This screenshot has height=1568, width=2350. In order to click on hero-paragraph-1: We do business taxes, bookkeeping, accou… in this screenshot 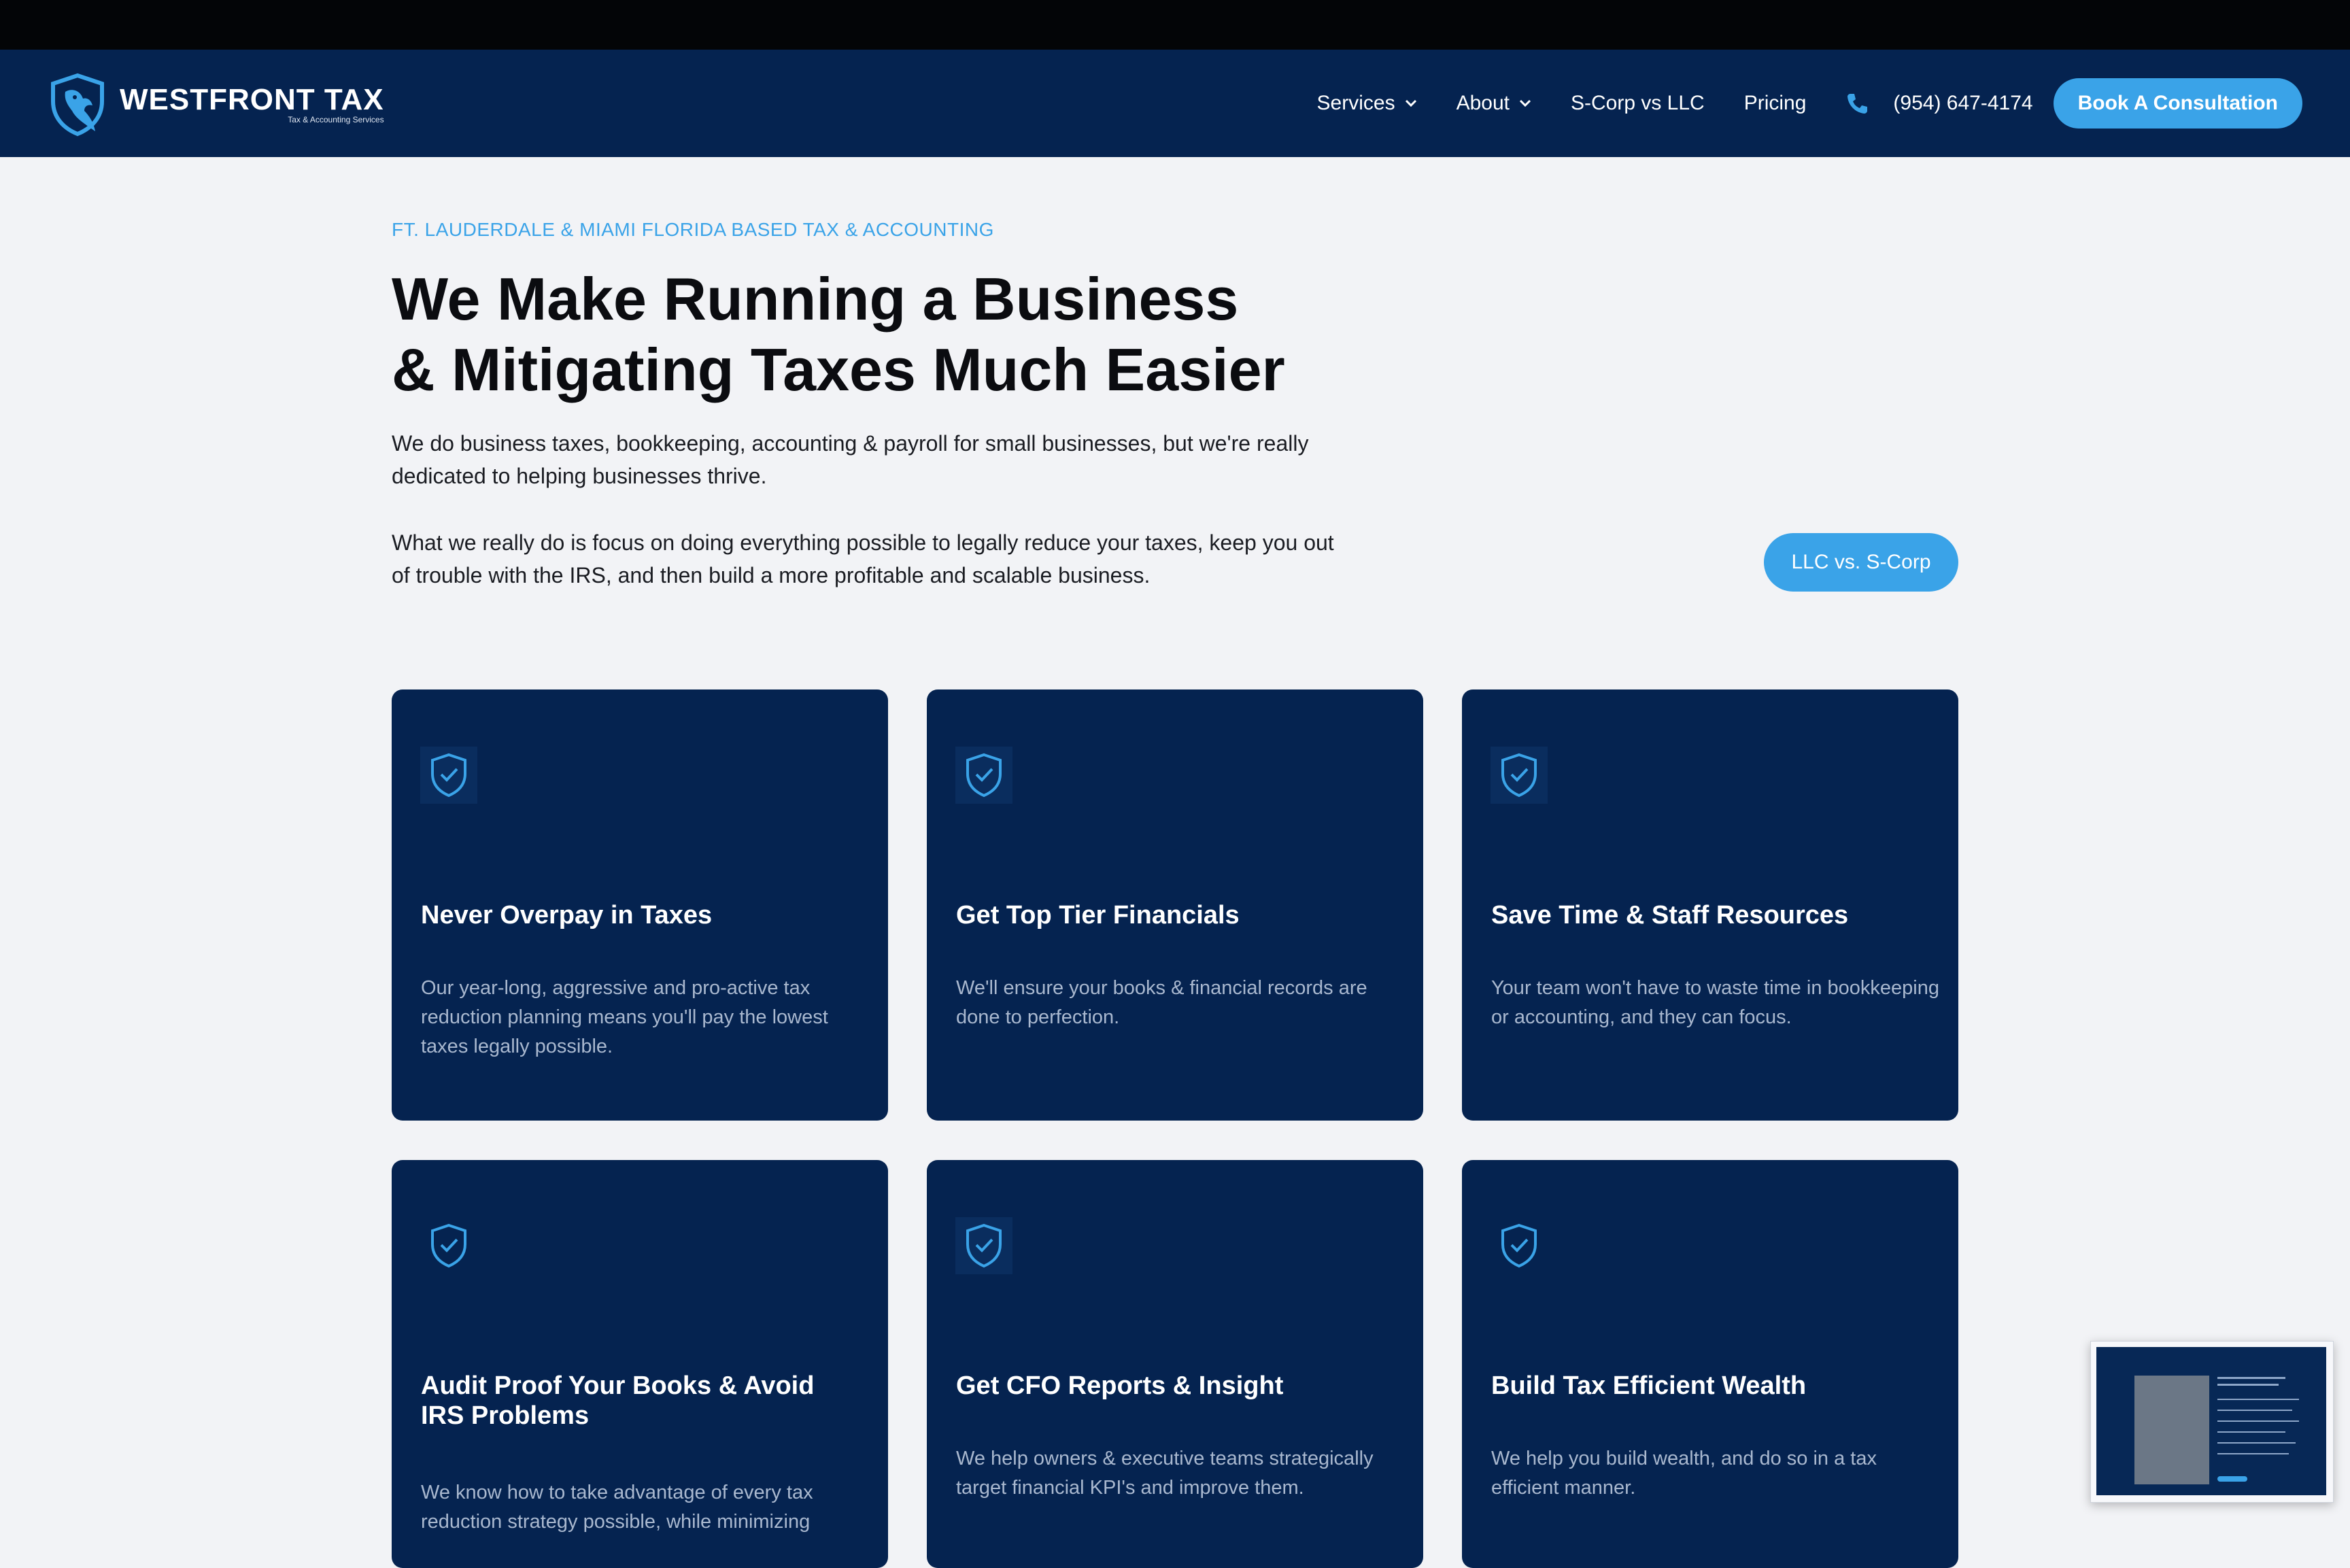, I will do `click(850, 459)`.